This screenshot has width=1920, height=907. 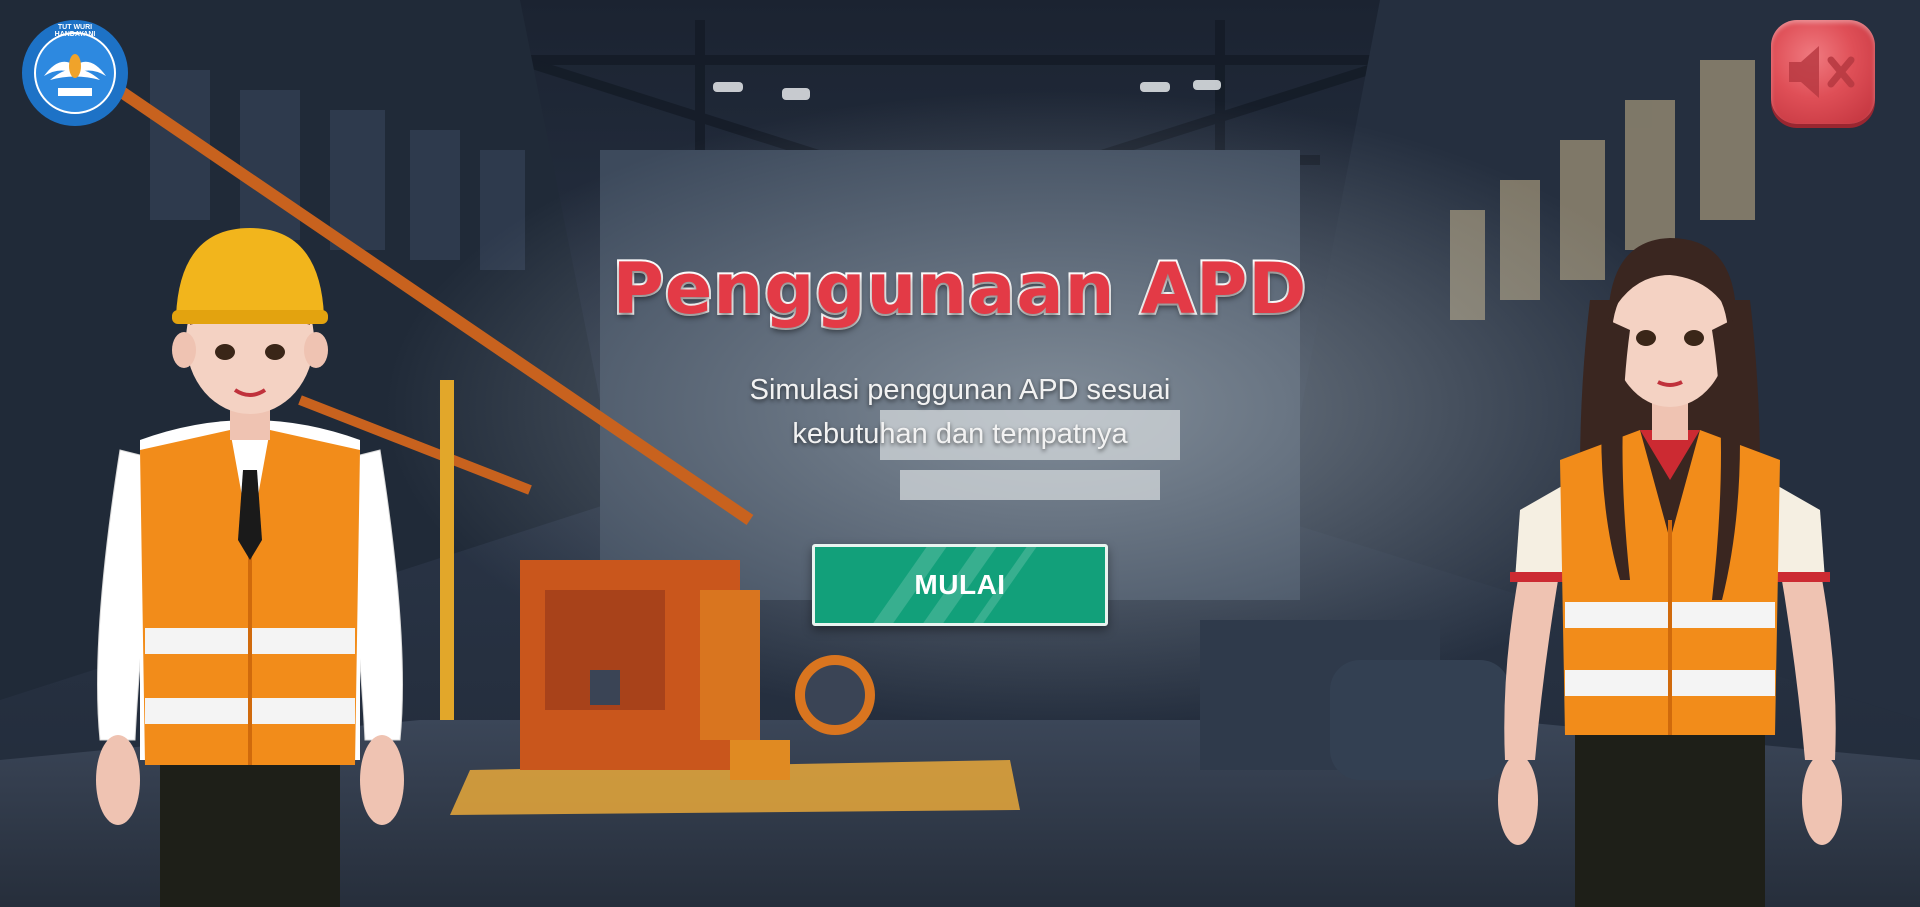 What do you see at coordinates (960, 390) in the screenshot?
I see `subtitle-line-1: Simulasi penggunan APD sesuai` at bounding box center [960, 390].